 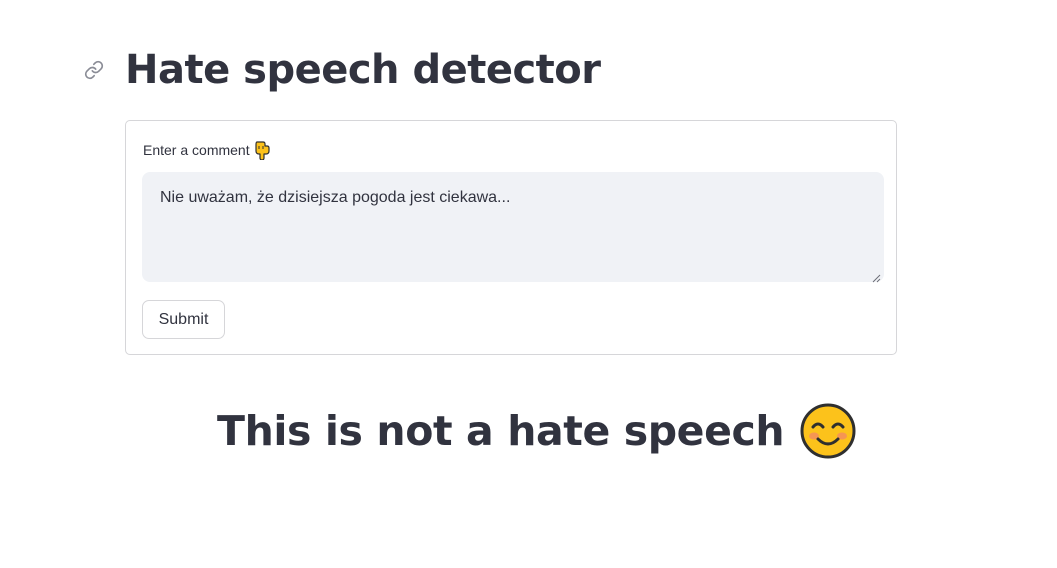 I want to click on submit-button: Submit, so click(x=183, y=319).